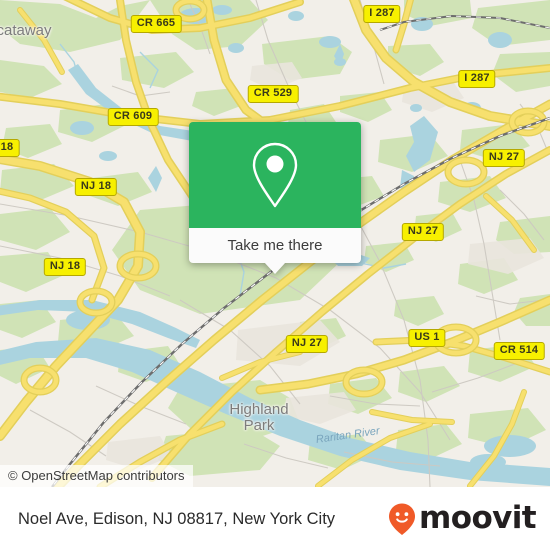 The image size is (550, 550). I want to click on take-me-there-label: Take me there, so click(275, 245).